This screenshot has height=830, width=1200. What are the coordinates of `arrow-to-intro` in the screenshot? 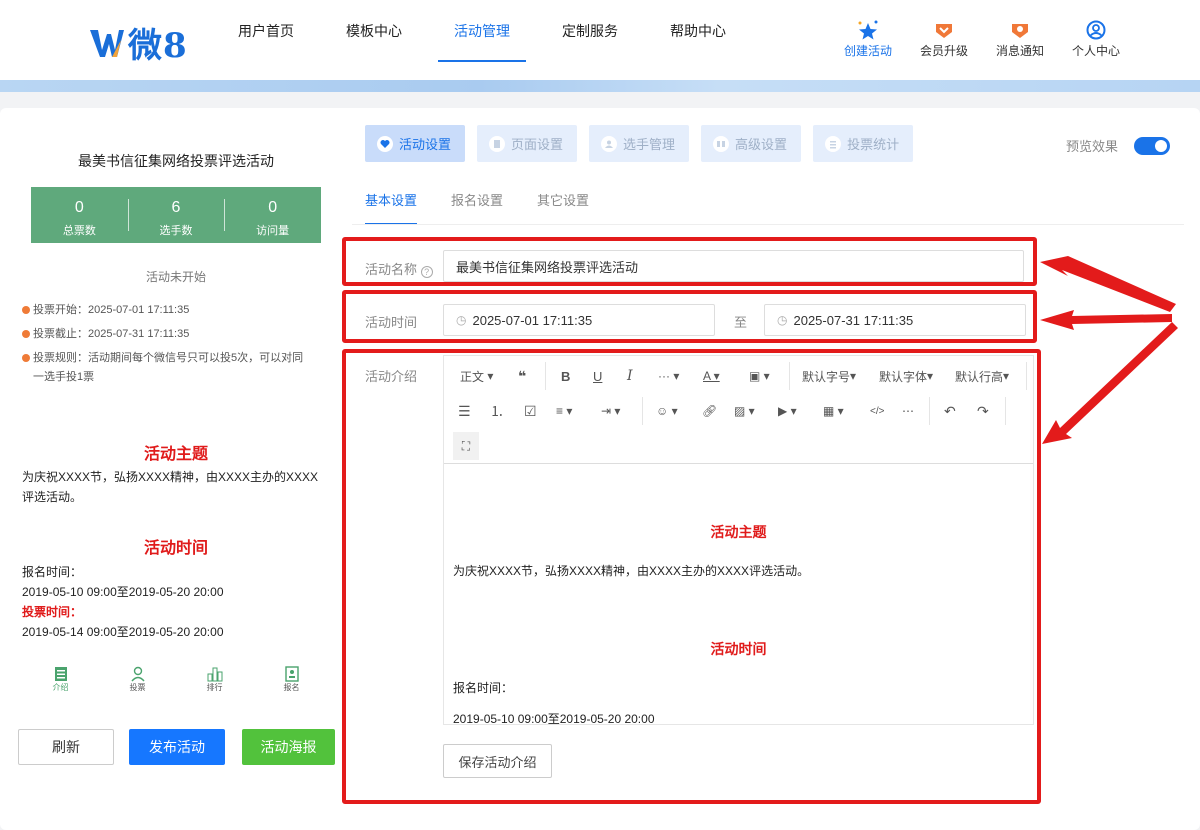 It's located at (1110, 383).